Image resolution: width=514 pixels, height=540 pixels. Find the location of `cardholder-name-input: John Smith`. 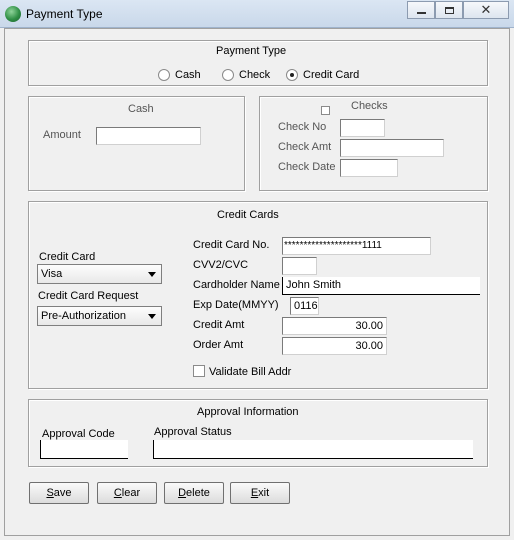

cardholder-name-input: John Smith is located at coordinates (381, 286).